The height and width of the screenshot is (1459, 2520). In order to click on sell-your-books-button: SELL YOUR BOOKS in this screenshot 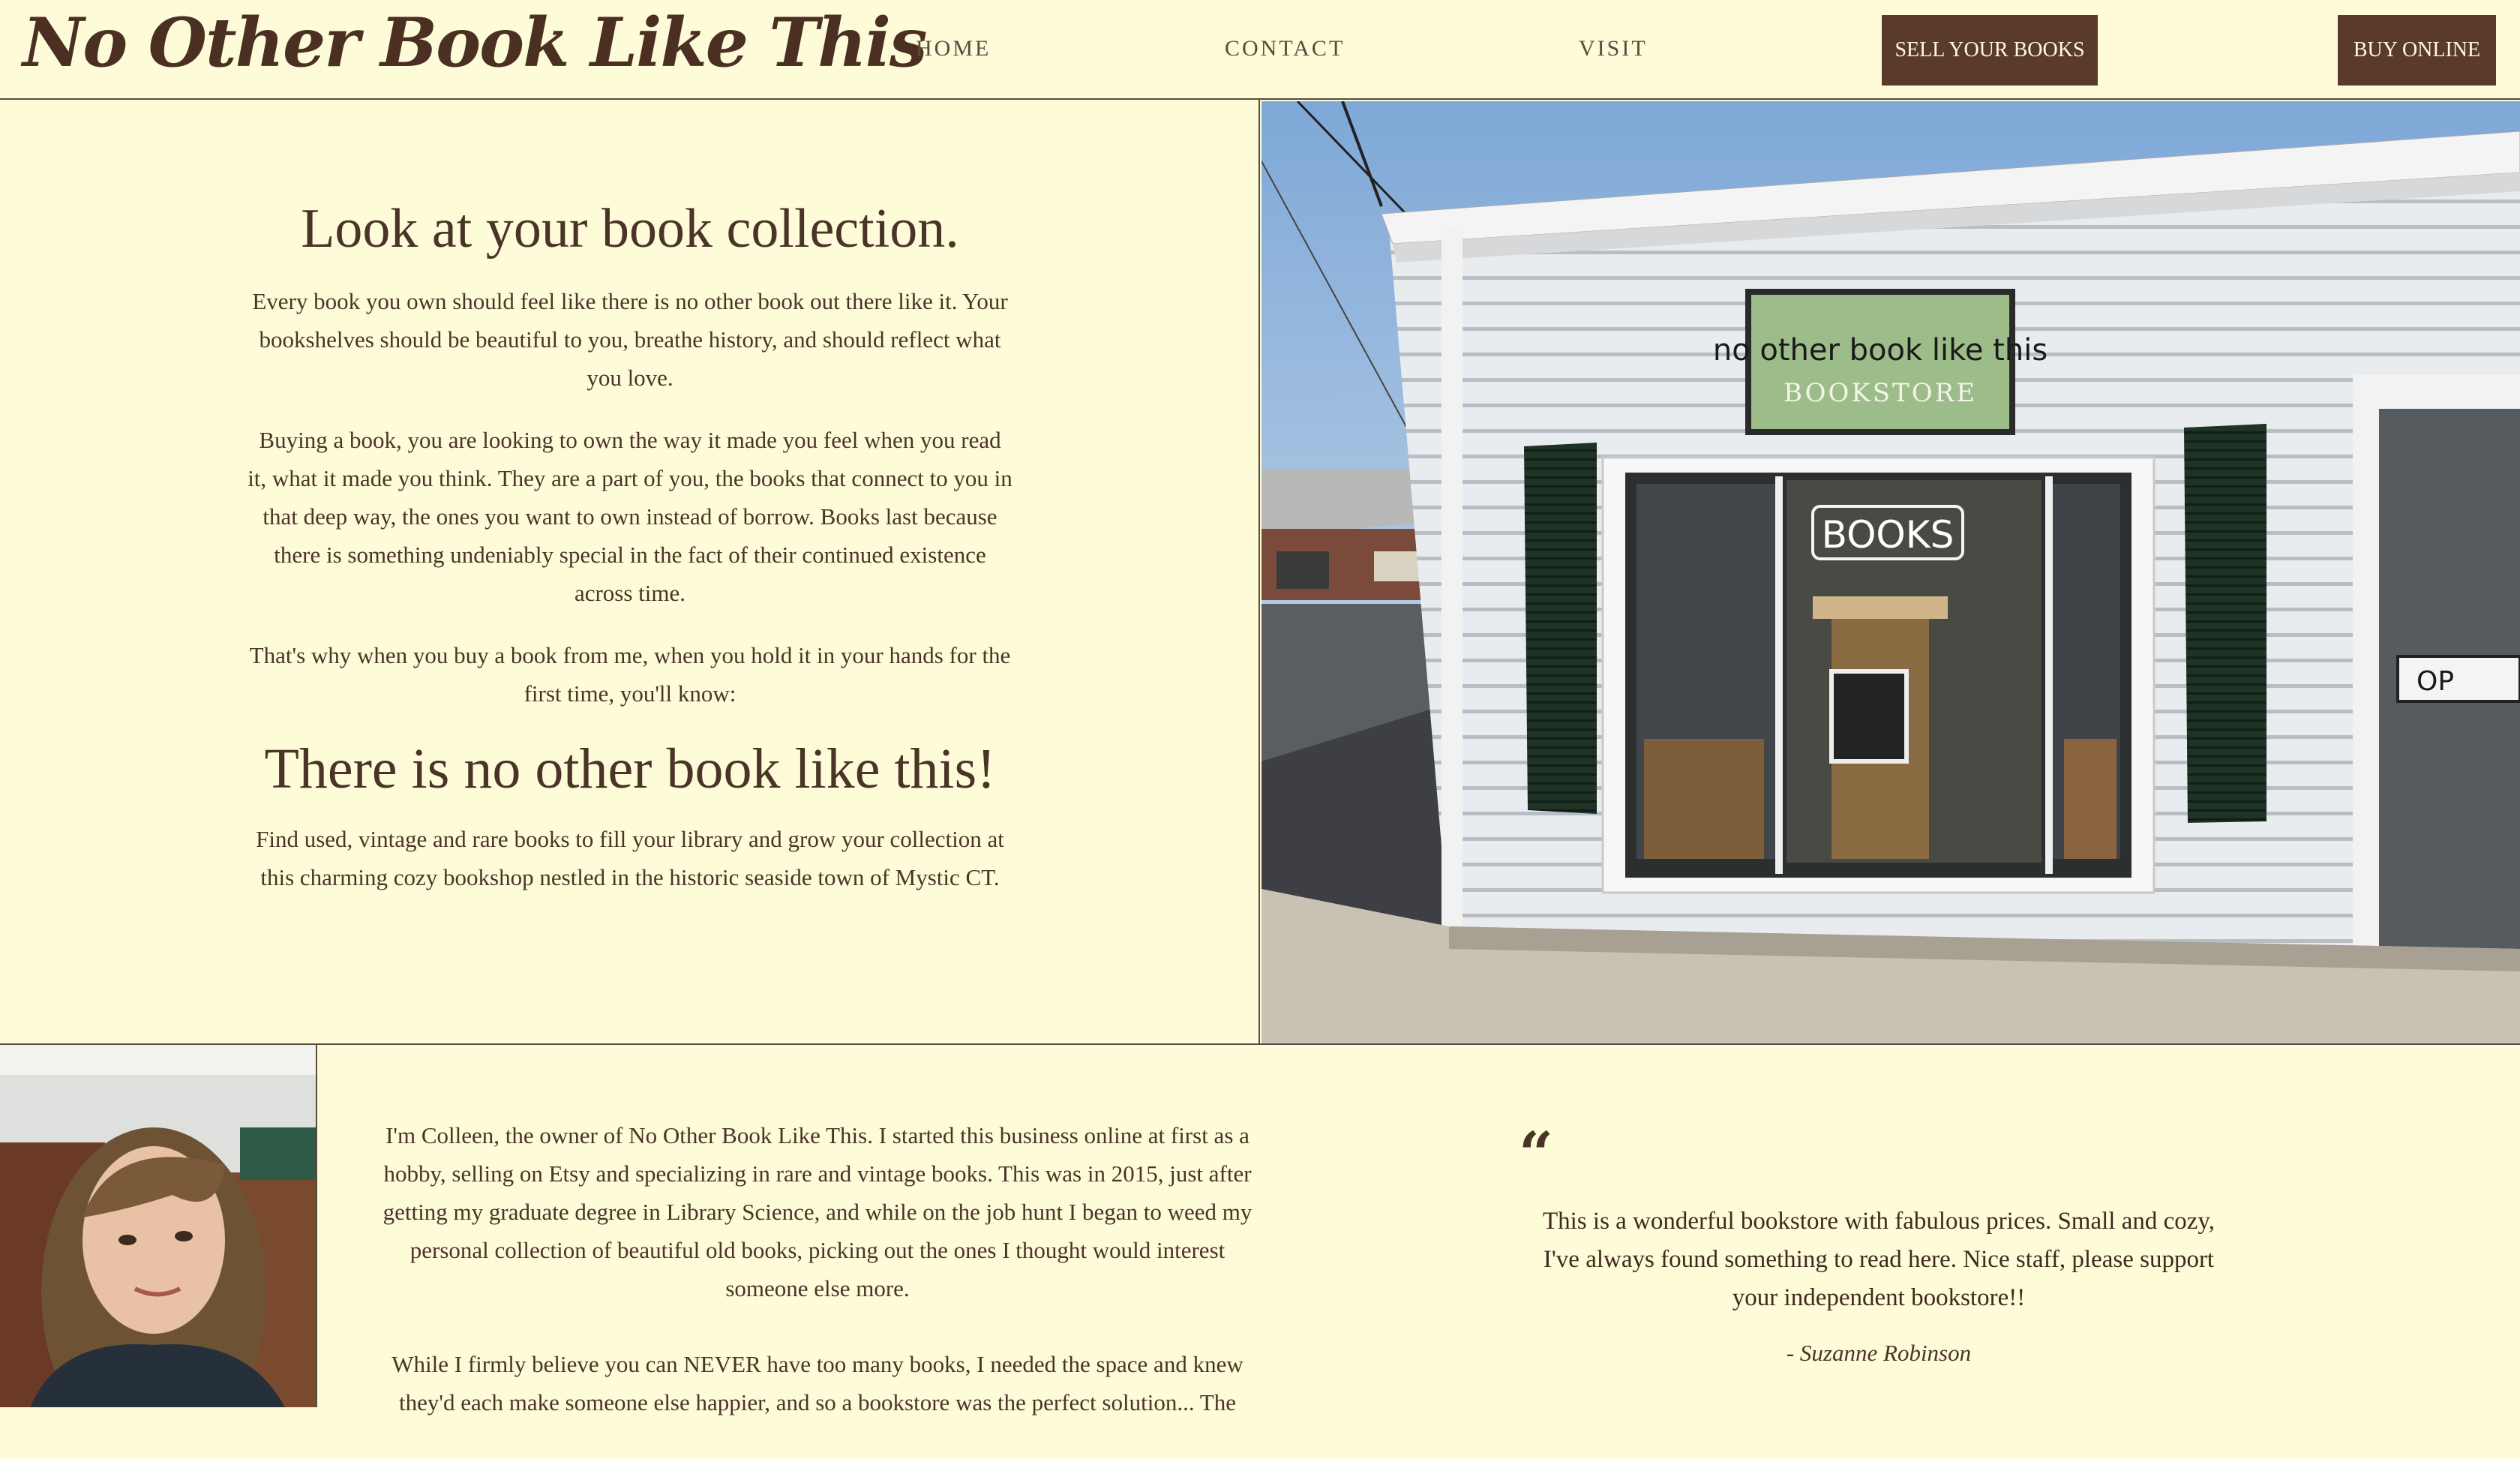, I will do `click(1990, 50)`.